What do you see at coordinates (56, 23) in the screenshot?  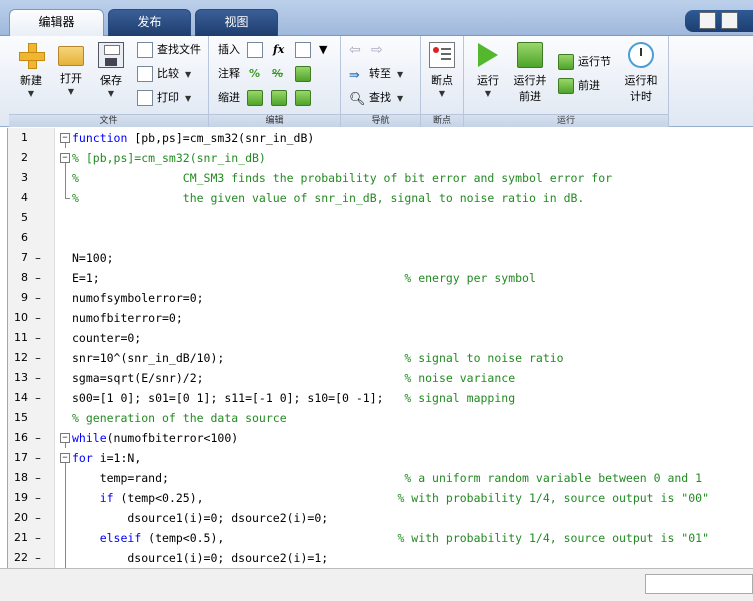 I see `tab-editor: 编辑器` at bounding box center [56, 23].